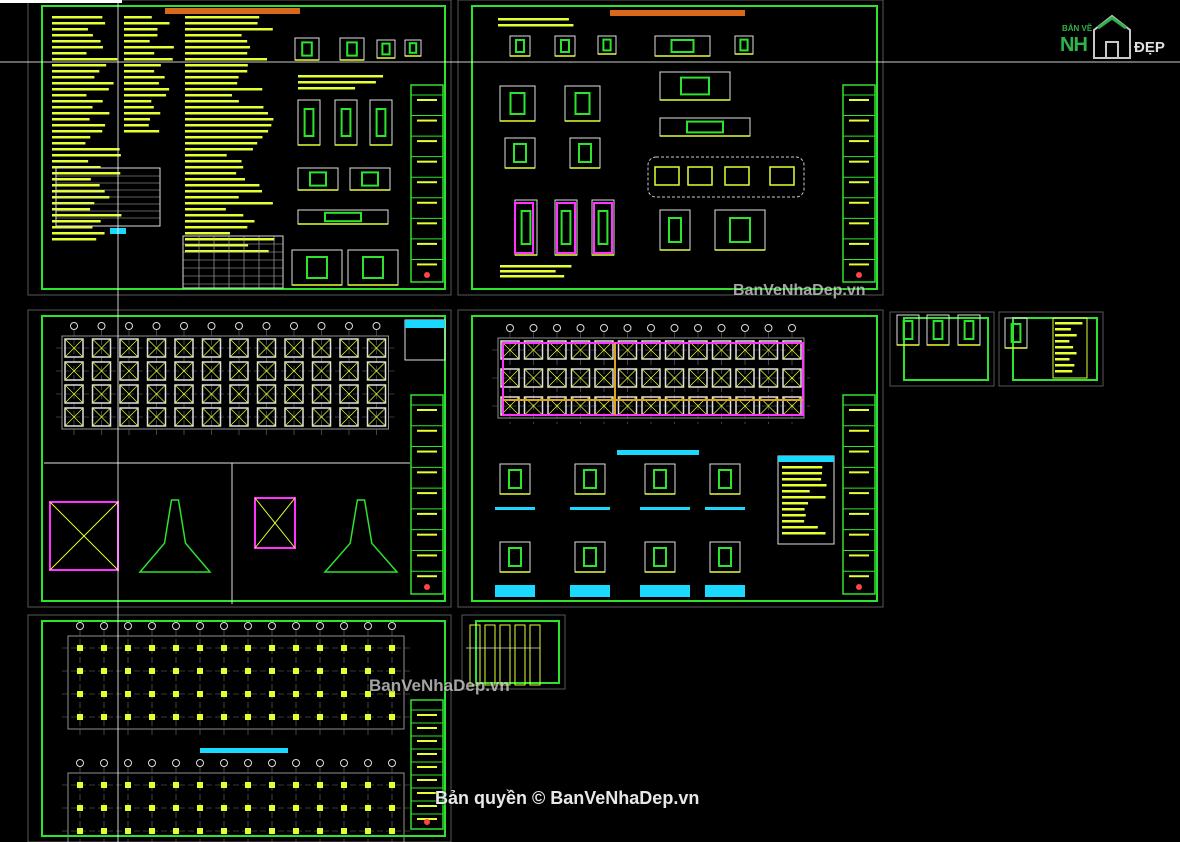  Describe the element at coordinates (806, 500) in the screenshot. I see `rebar-schedule` at that location.